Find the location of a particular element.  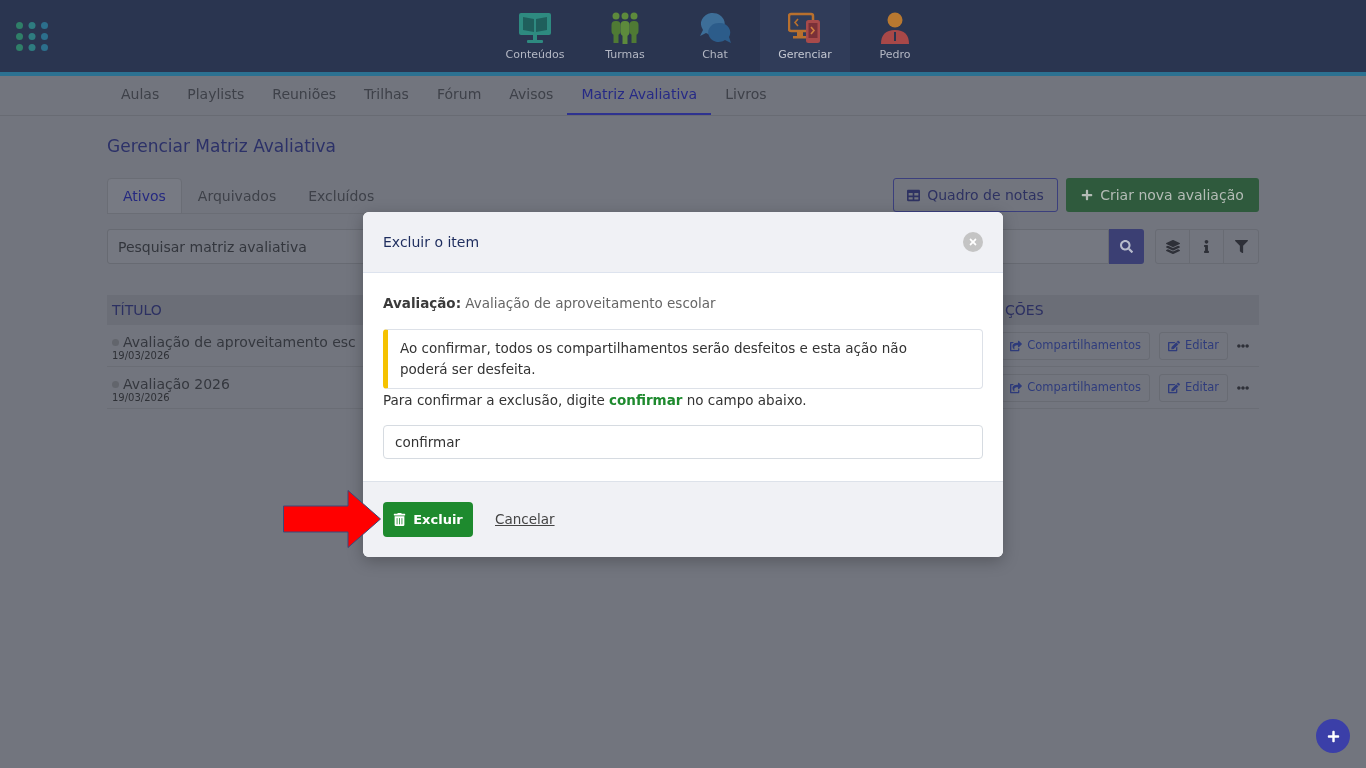

app-bar-item: Pedro is located at coordinates (895, 36).